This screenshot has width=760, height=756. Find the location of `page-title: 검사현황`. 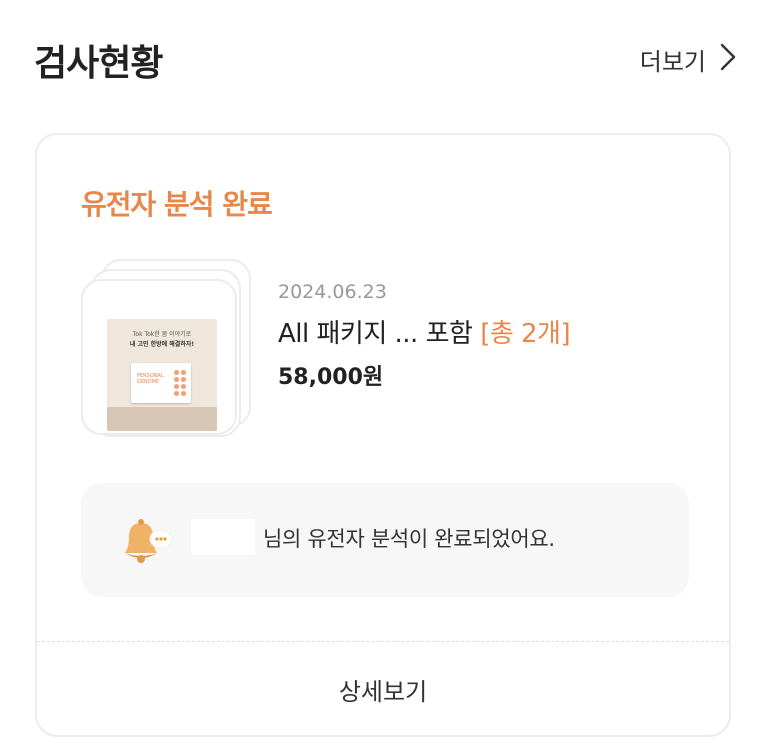

page-title: 검사현황 is located at coordinates (98, 63).